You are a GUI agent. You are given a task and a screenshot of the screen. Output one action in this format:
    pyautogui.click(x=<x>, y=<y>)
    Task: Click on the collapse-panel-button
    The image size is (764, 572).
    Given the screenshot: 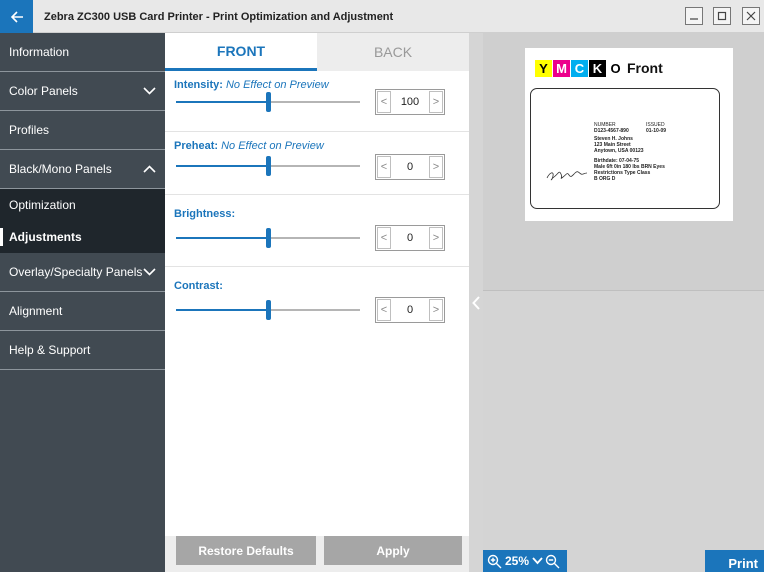 What is the action you would take?
    pyautogui.click(x=476, y=303)
    